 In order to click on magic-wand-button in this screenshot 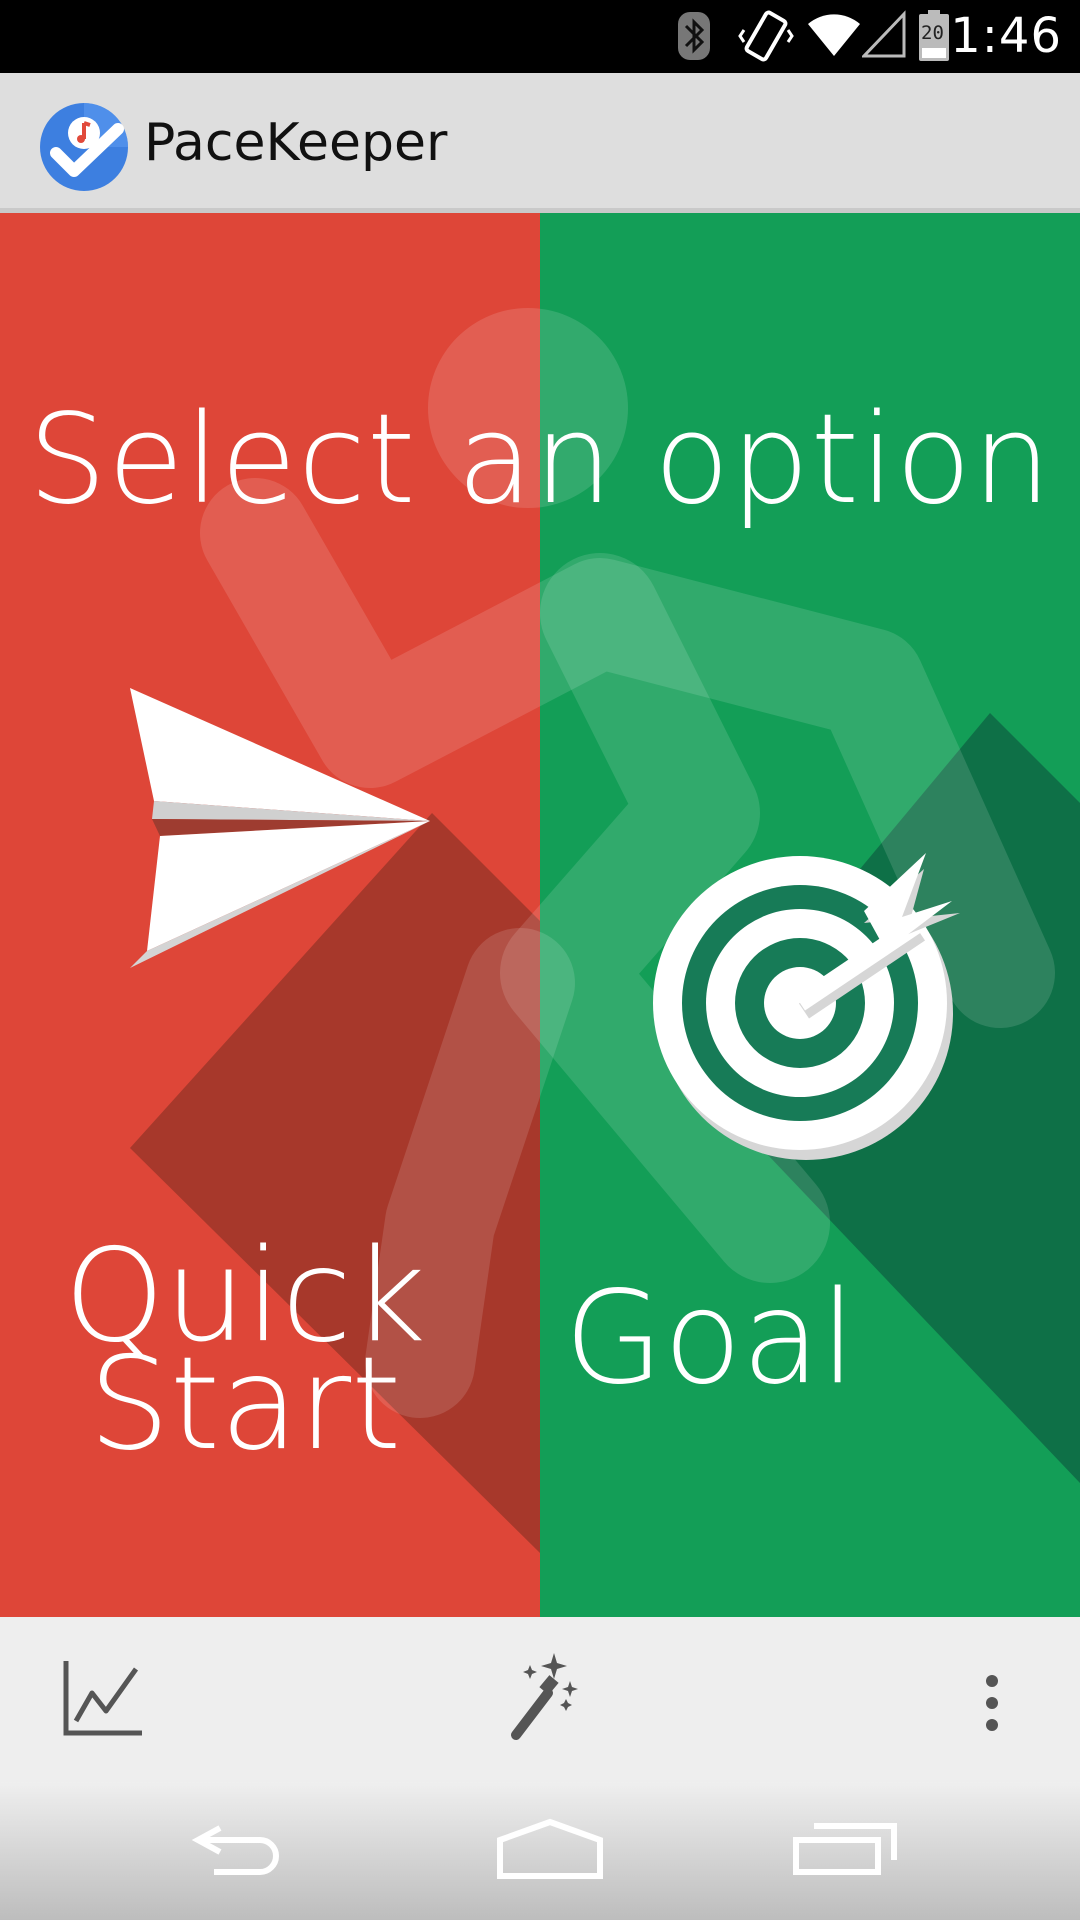, I will do `click(540, 1699)`.